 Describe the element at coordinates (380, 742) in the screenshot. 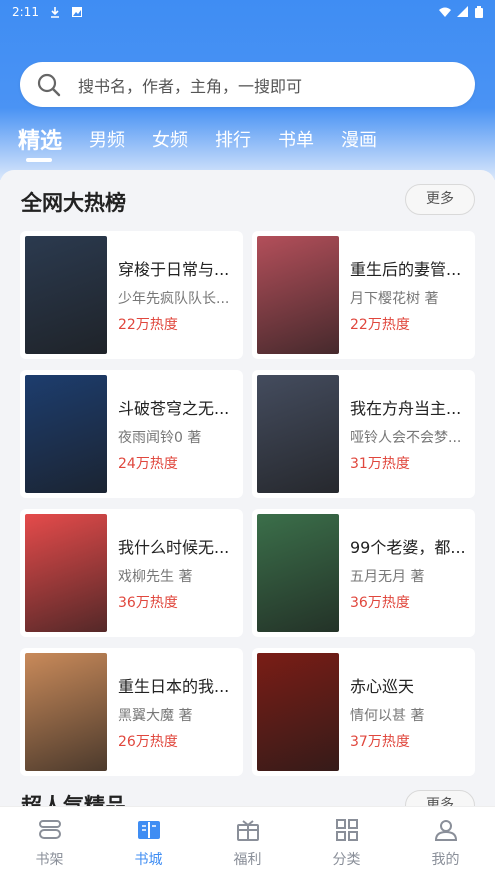

I see `book-heat: 37万热度` at that location.